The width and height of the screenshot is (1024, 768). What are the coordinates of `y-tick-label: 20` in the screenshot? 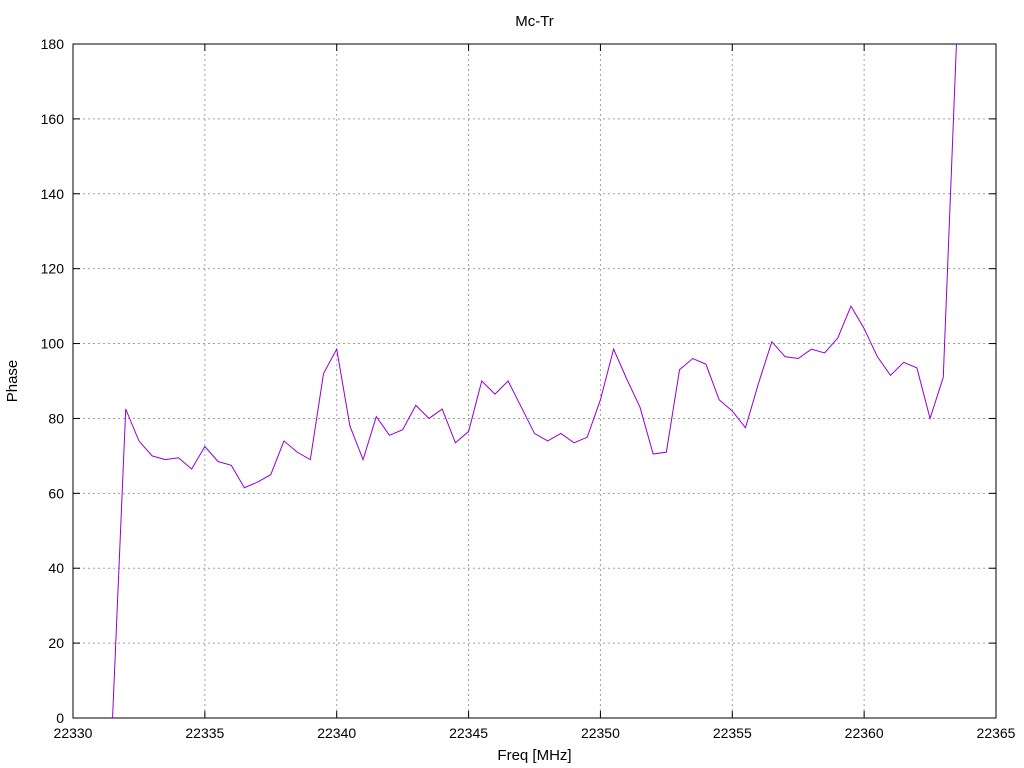 It's located at (56, 643).